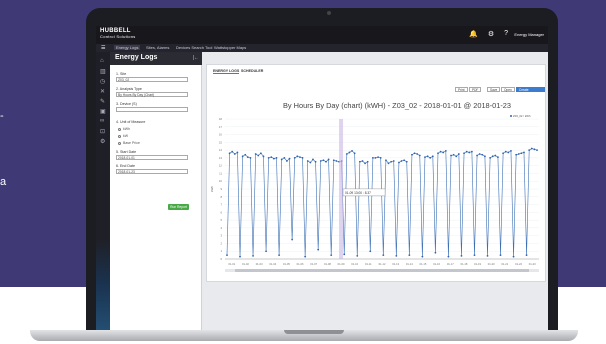  Describe the element at coordinates (152, 157) in the screenshot. I see `start-date-input: 2018-01-01` at that location.